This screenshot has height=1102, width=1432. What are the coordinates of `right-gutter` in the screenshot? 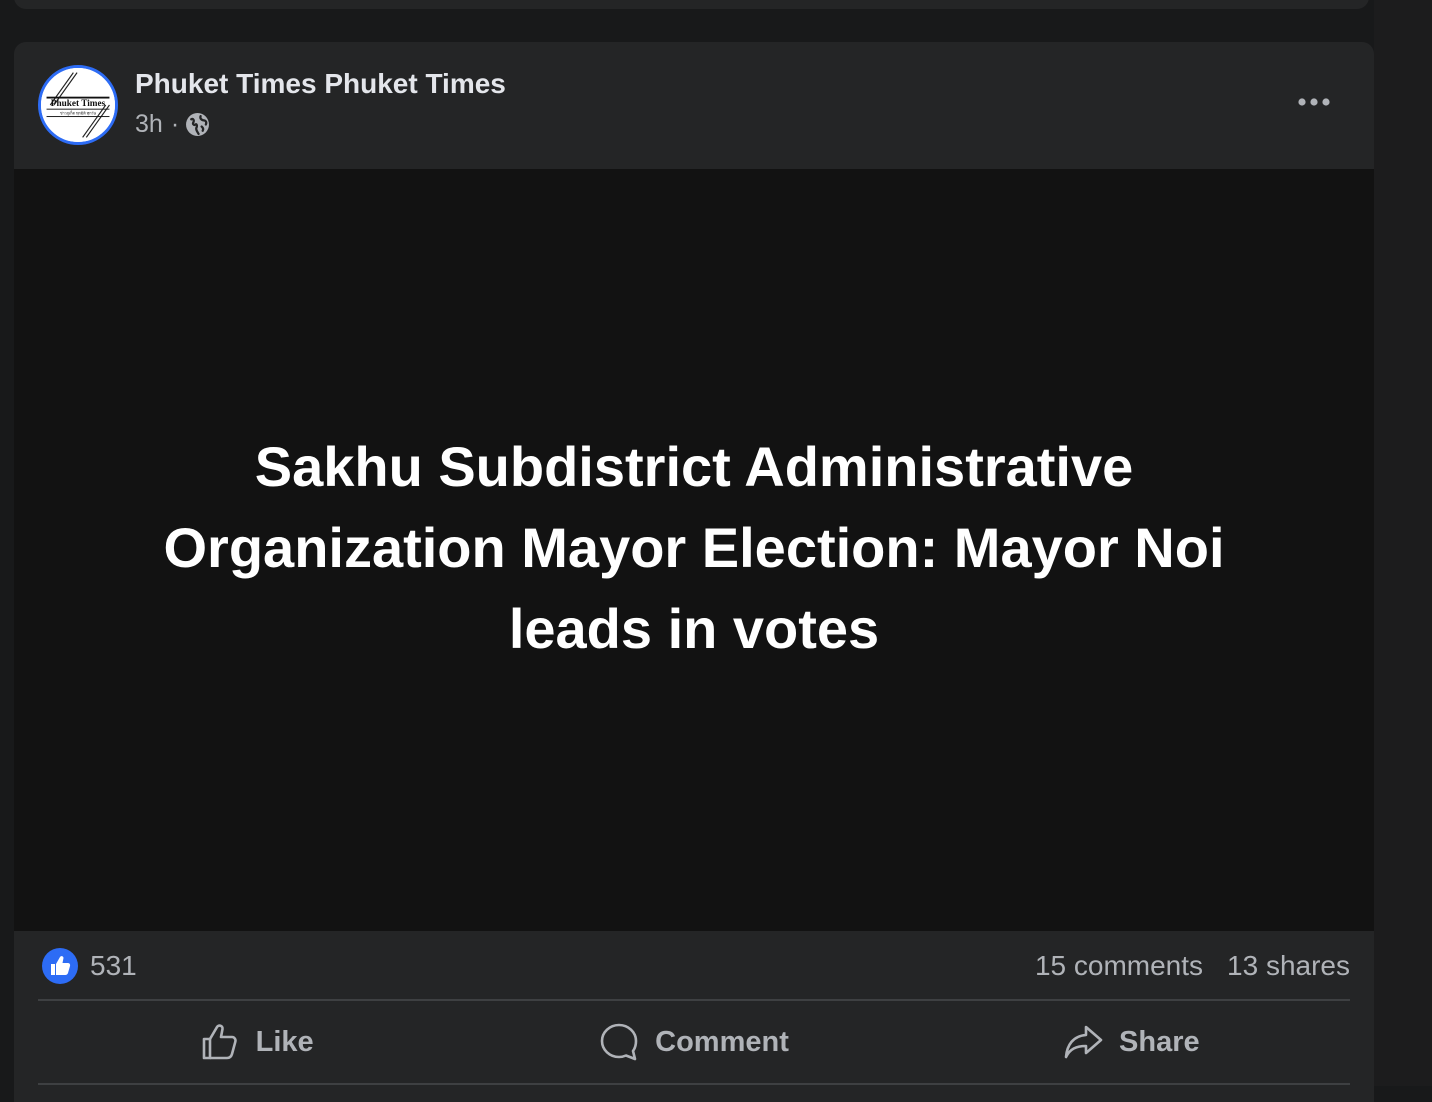 It's located at (1403, 543).